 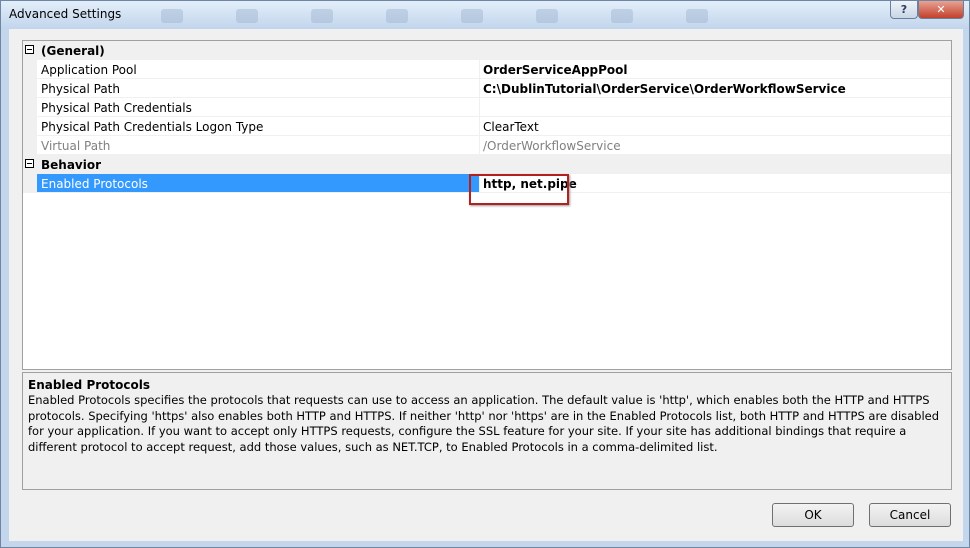 I want to click on category-label: (General), so click(x=73, y=51).